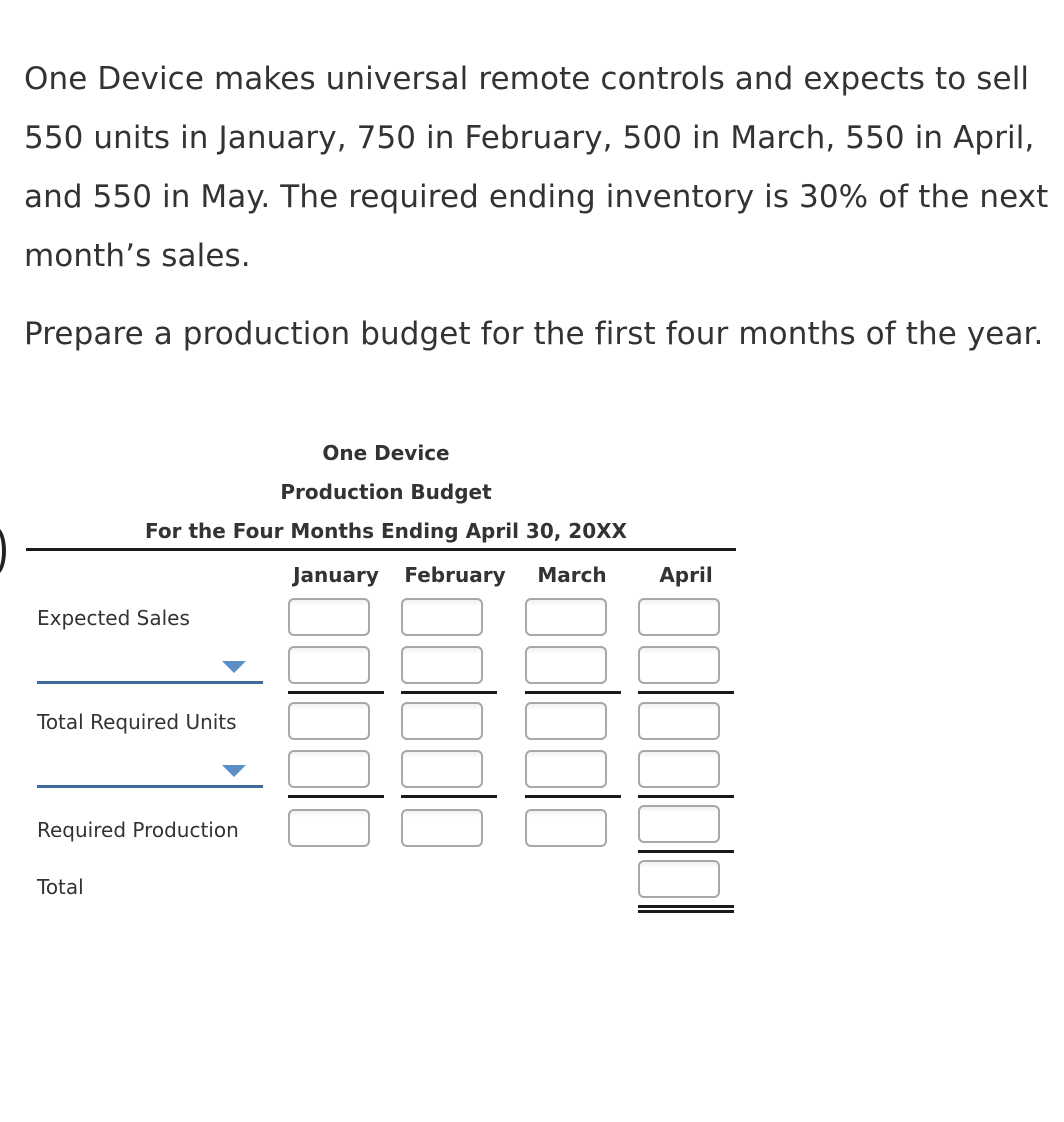 This screenshot has width=1064, height=1122. I want to click on column-header-march: March, so click(572, 575).